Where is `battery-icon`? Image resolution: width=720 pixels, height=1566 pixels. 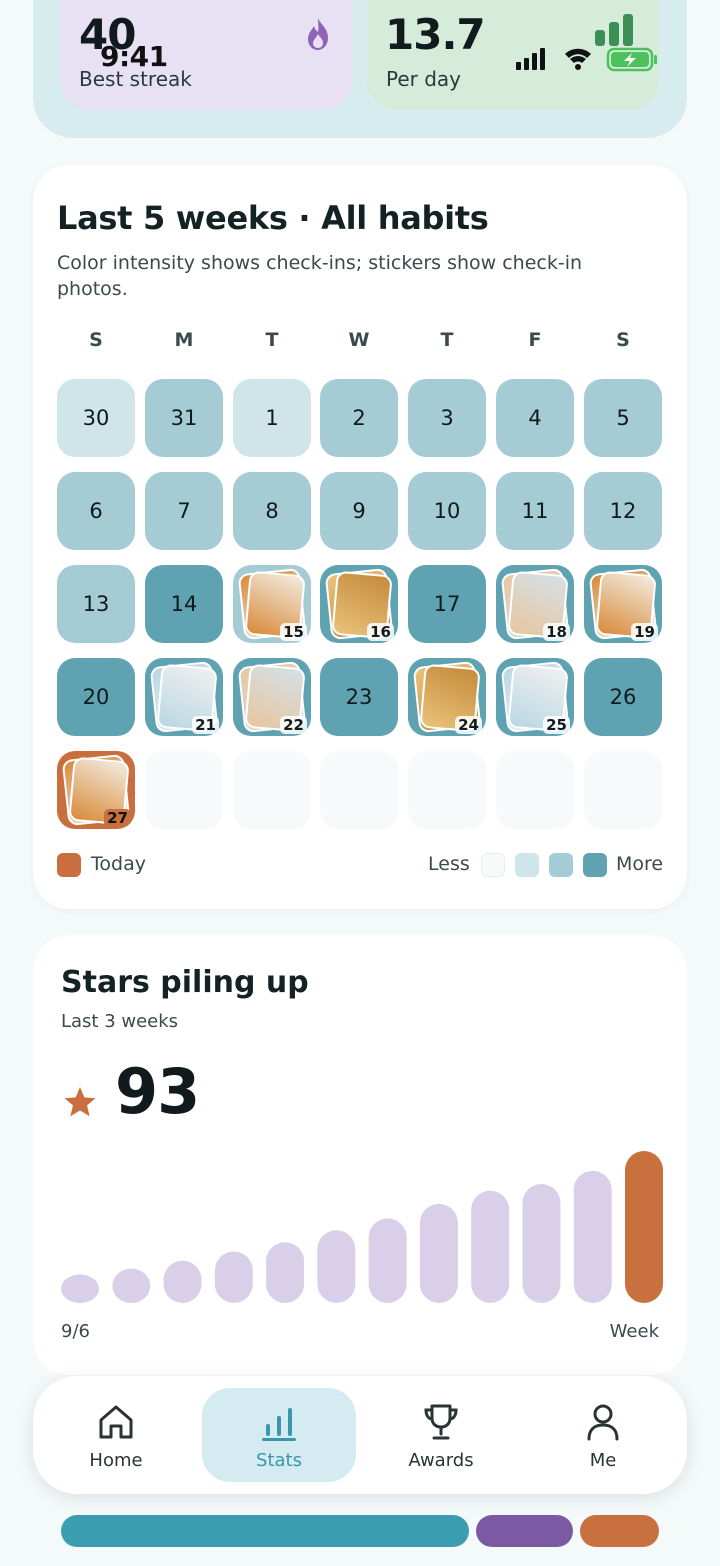 battery-icon is located at coordinates (631, 59).